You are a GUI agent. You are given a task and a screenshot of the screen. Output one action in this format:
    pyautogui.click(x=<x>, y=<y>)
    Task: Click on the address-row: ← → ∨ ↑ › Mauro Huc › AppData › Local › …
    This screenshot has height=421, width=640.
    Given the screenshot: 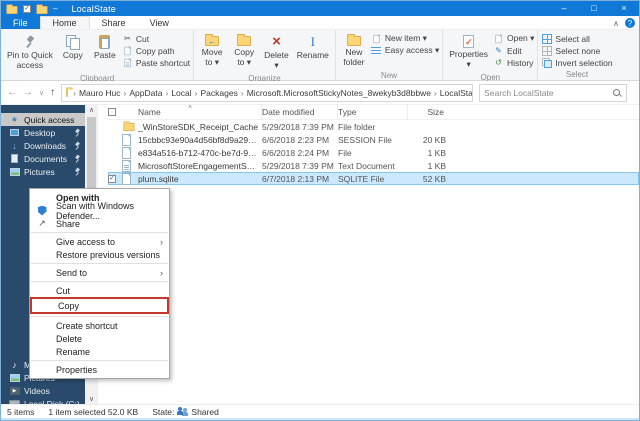 What is the action you would take?
    pyautogui.click(x=320, y=93)
    